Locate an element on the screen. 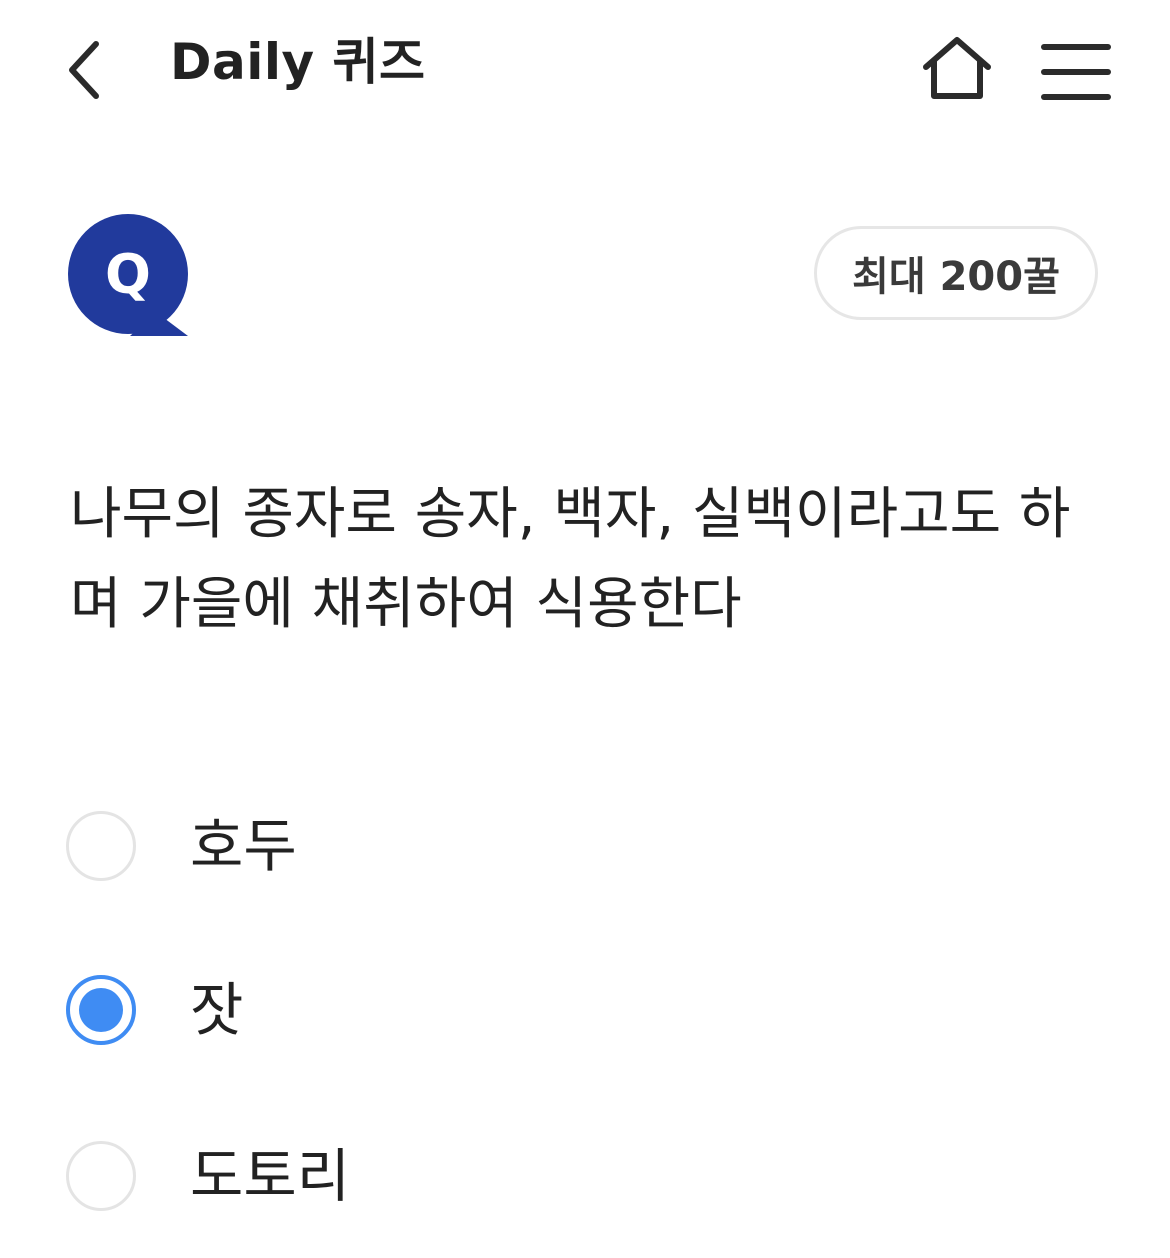  hamburger-menu-icon is located at coordinates (1076, 72).